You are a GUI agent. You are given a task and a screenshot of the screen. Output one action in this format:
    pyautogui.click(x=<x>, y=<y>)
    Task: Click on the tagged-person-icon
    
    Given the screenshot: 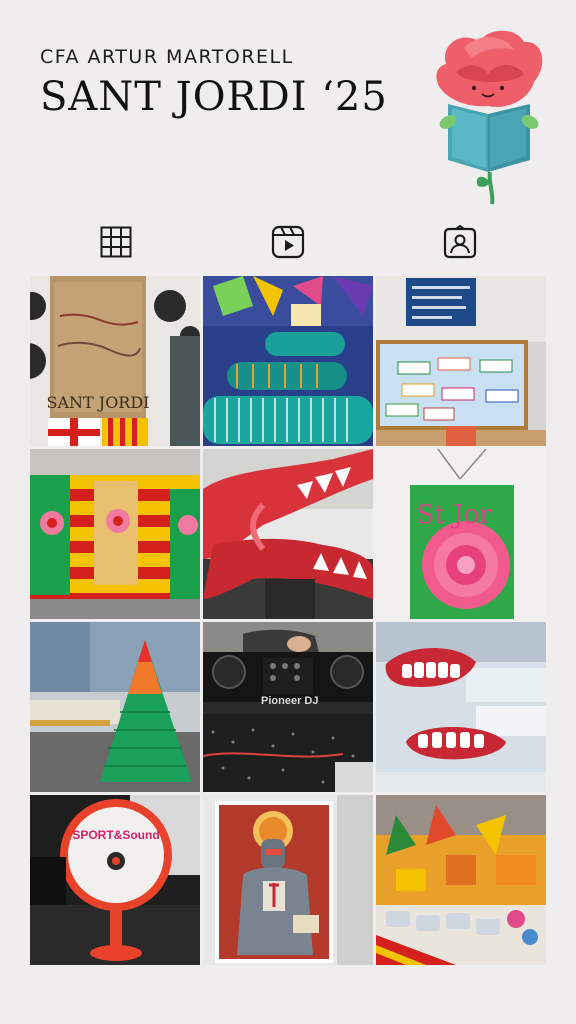 What is the action you would take?
    pyautogui.click(x=460, y=242)
    